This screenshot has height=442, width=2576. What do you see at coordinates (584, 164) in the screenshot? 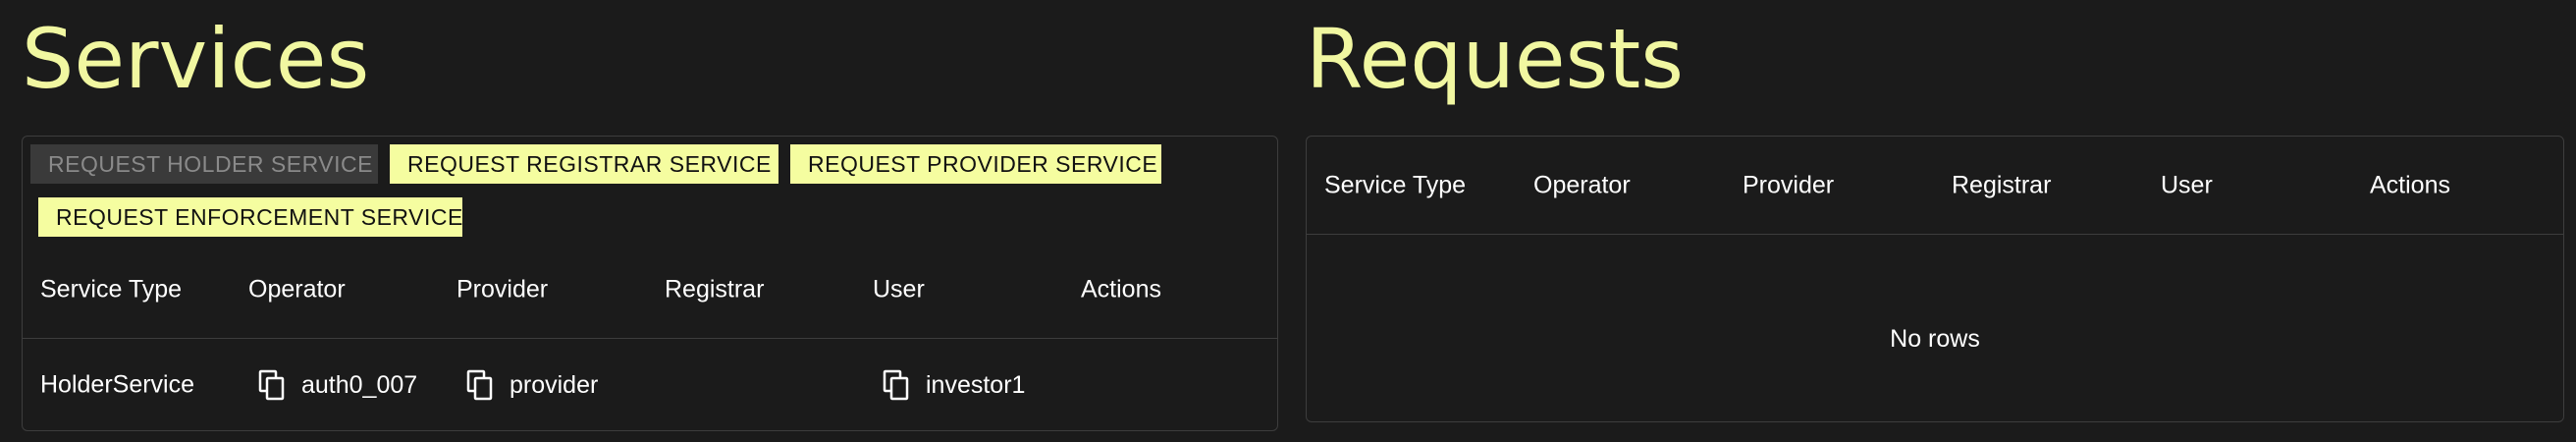
I see `request-registrar-service-button: REQUEST REGISTRAR SERVICE` at bounding box center [584, 164].